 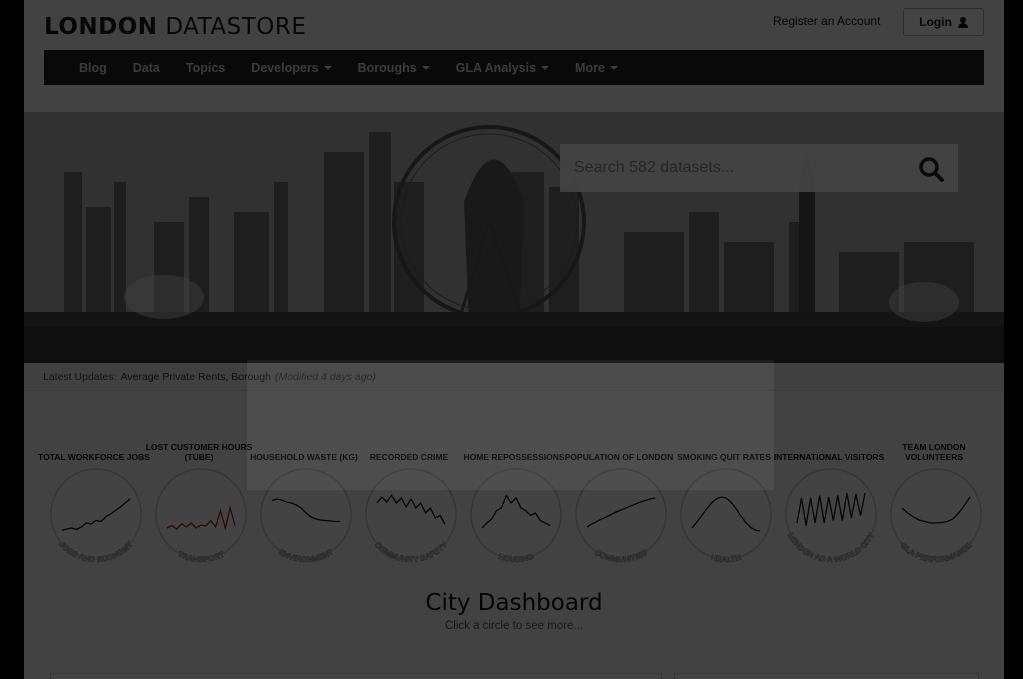 I want to click on nav-item-topics: Topics, so click(x=205, y=67).